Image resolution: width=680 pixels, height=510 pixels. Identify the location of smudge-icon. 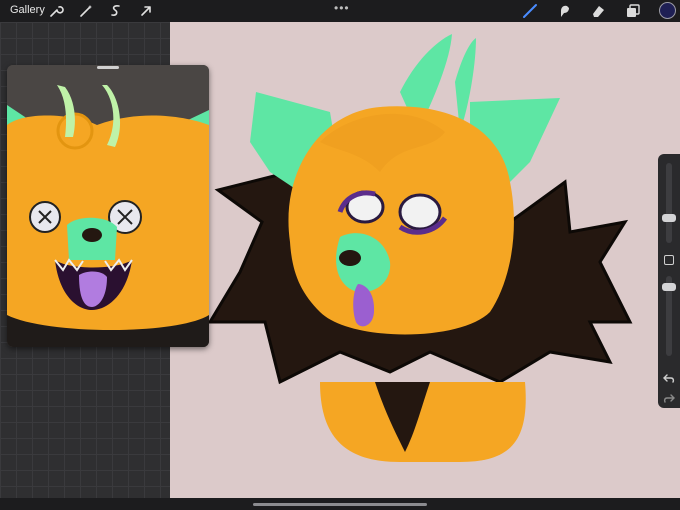
(564, 11).